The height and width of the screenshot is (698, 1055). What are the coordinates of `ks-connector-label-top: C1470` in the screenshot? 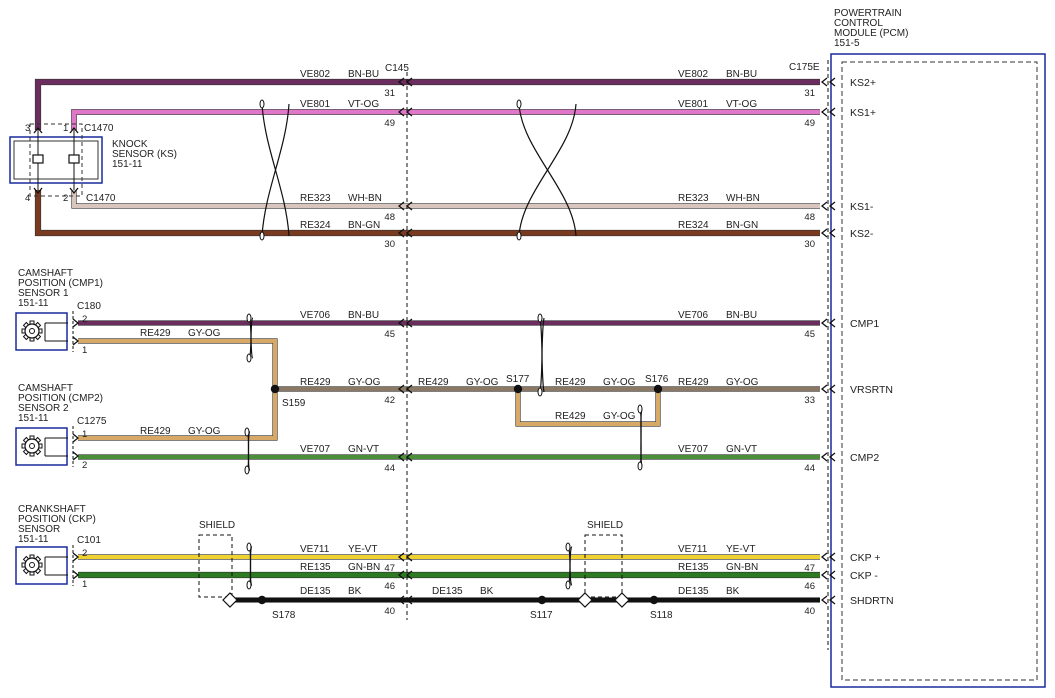 It's located at (99, 128).